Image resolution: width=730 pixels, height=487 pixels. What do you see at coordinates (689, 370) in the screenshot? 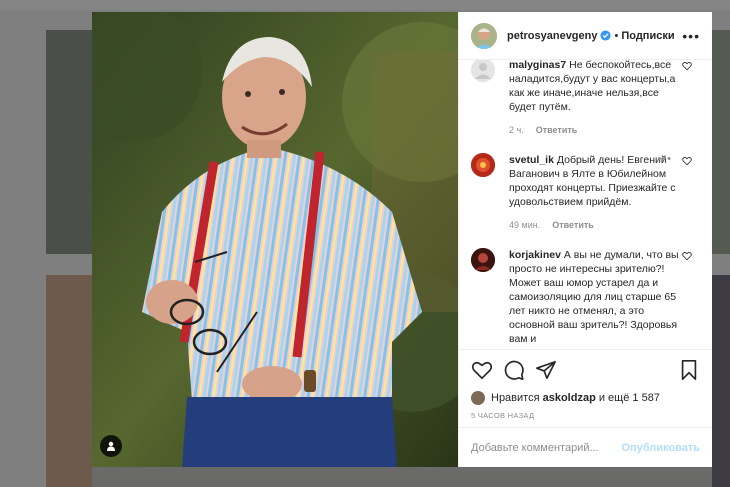
I see `save-bookmark-icon` at bounding box center [689, 370].